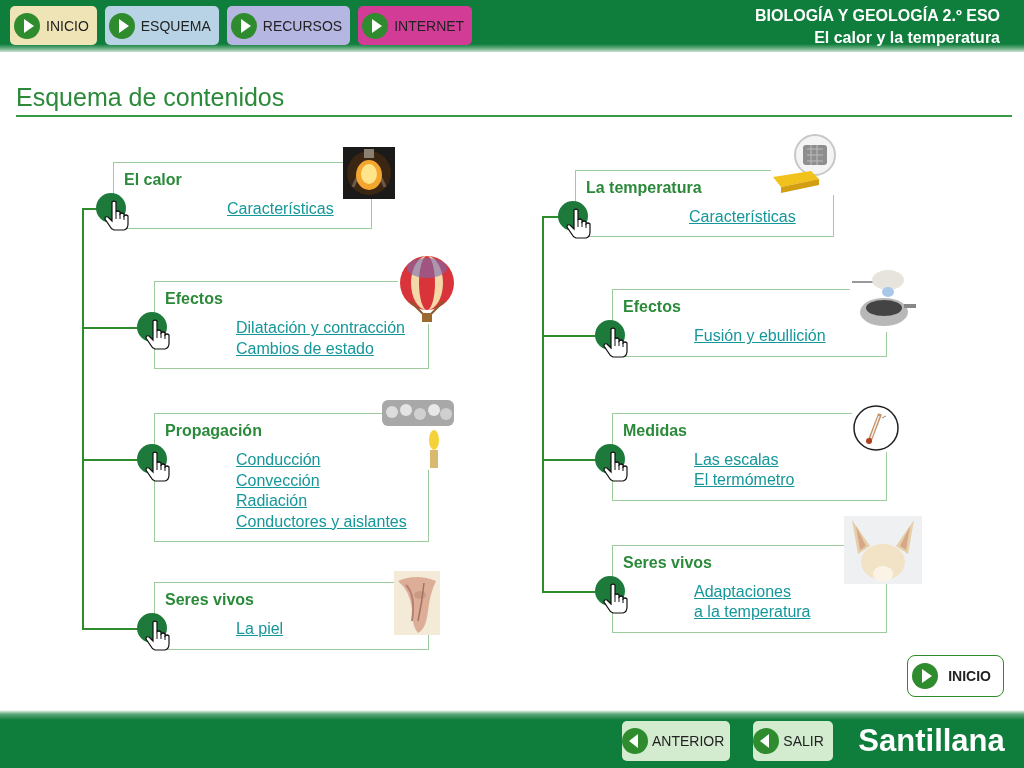 The image size is (1024, 768). Describe the element at coordinates (676, 741) in the screenshot. I see `previous-button: ANTERIOR` at that location.